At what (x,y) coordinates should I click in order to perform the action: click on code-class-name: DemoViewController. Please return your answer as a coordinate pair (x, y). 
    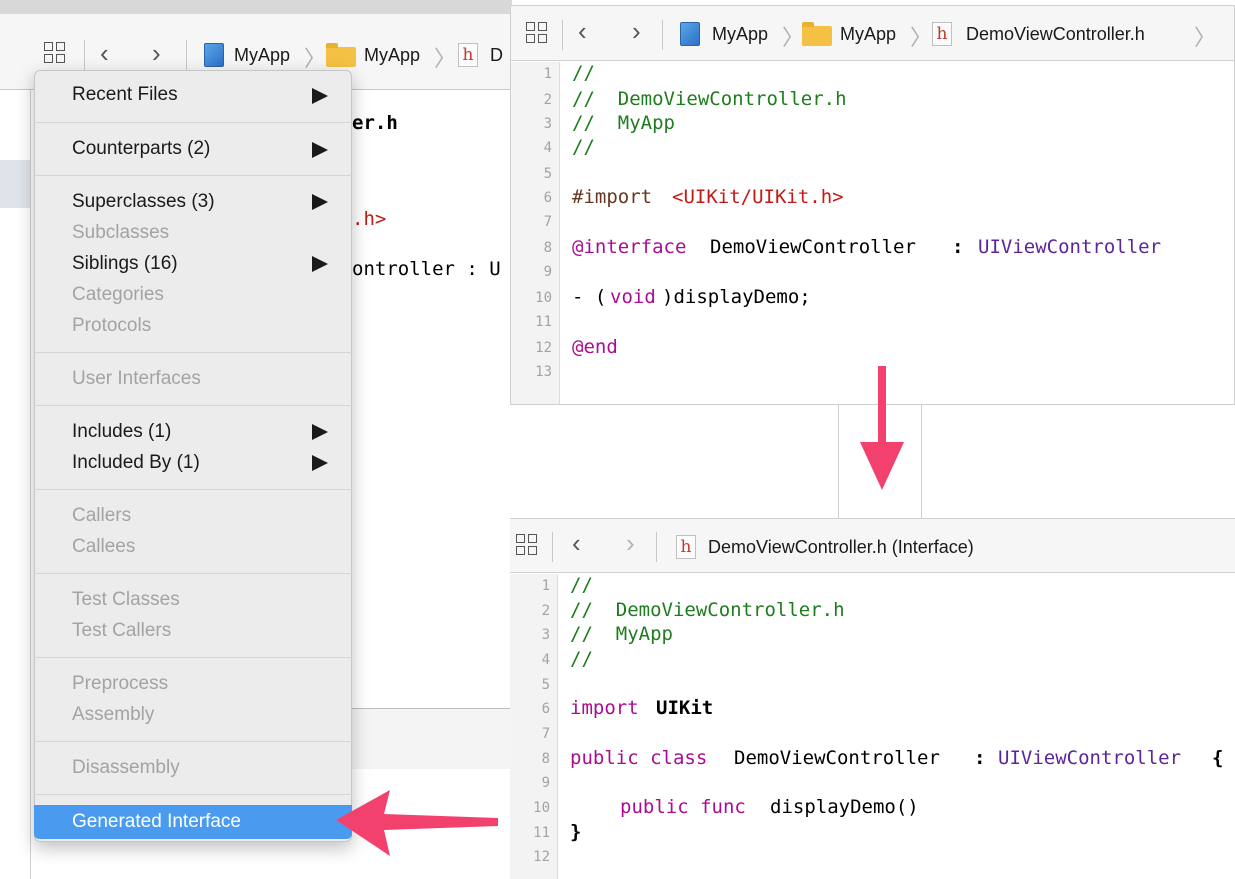
    Looking at the image, I should click on (837, 758).